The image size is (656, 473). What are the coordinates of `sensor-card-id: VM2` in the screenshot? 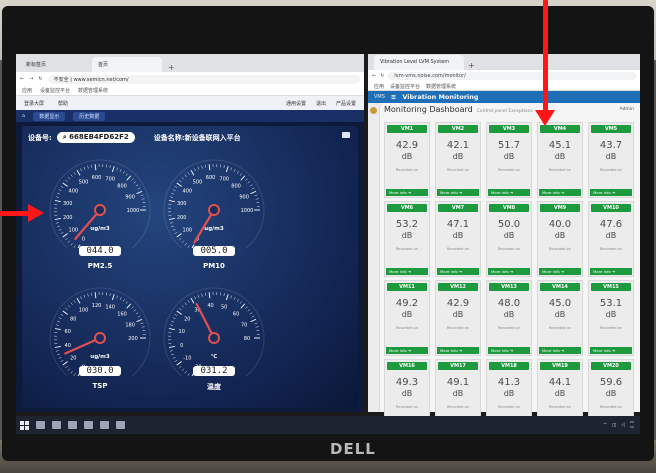 It's located at (458, 129).